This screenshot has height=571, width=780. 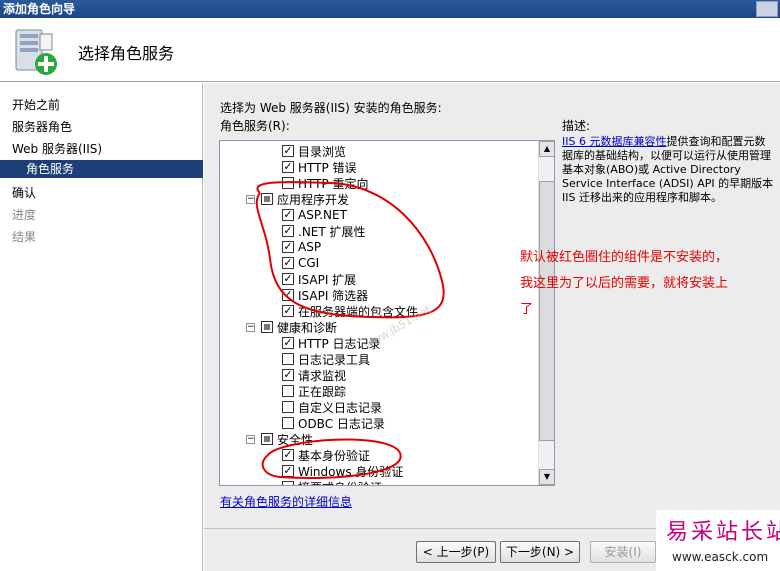 I want to click on tree-item: 摘要式身份验证, so click(x=332, y=482).